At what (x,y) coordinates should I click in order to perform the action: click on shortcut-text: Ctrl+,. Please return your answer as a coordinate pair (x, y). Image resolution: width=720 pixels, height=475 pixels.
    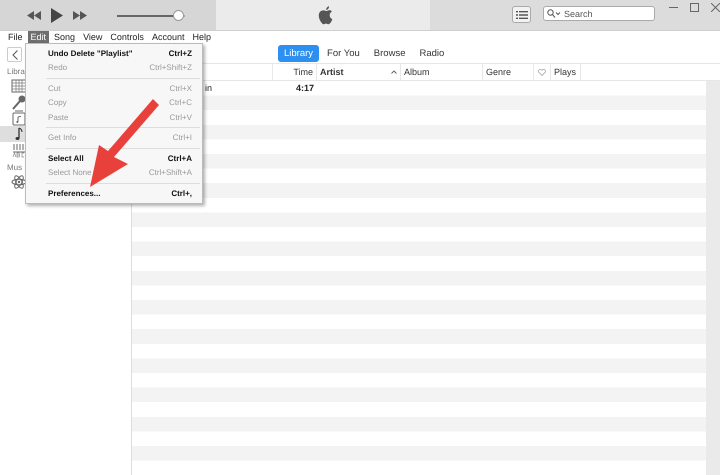
    Looking at the image, I should click on (181, 193).